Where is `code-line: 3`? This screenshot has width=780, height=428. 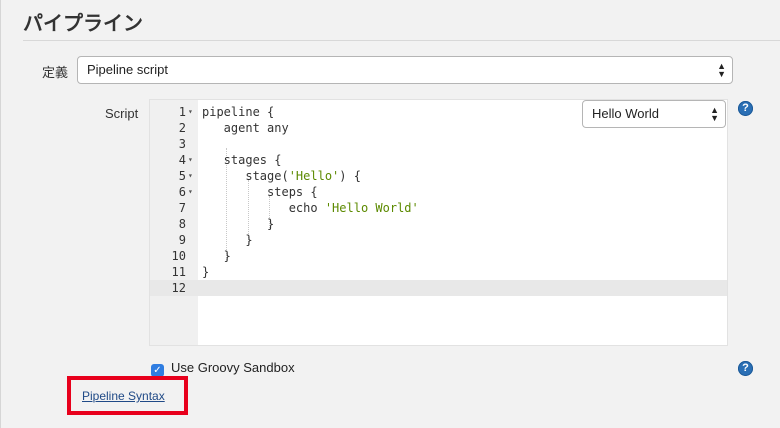 code-line: 3 is located at coordinates (438, 144).